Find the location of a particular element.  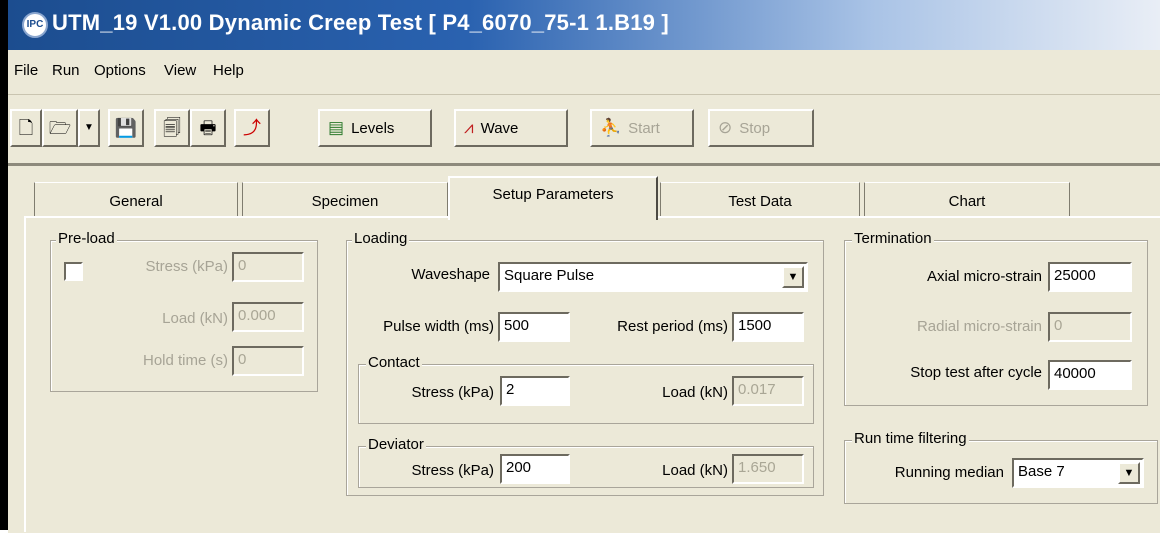

wave-icon: ⩘ is located at coordinates (469, 127).